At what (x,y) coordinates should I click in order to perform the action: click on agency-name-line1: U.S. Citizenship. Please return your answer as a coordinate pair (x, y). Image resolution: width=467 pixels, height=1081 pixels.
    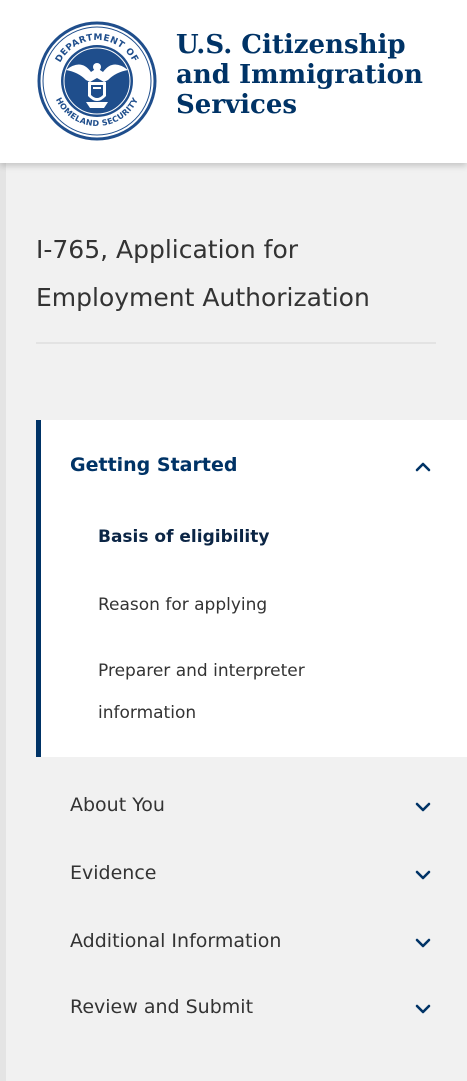
    Looking at the image, I should click on (291, 45).